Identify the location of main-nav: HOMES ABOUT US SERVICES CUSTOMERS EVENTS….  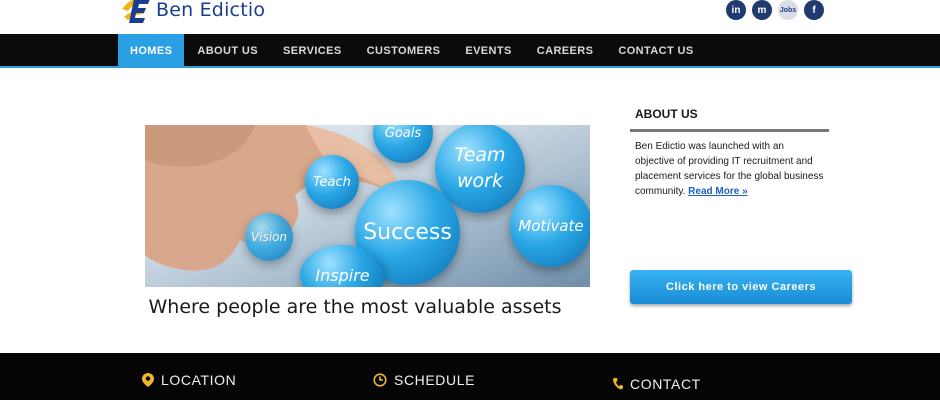
(470, 51).